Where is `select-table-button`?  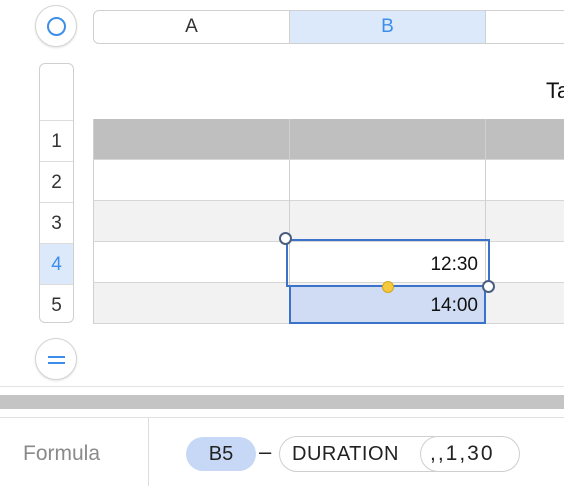 select-table-button is located at coordinates (56, 26).